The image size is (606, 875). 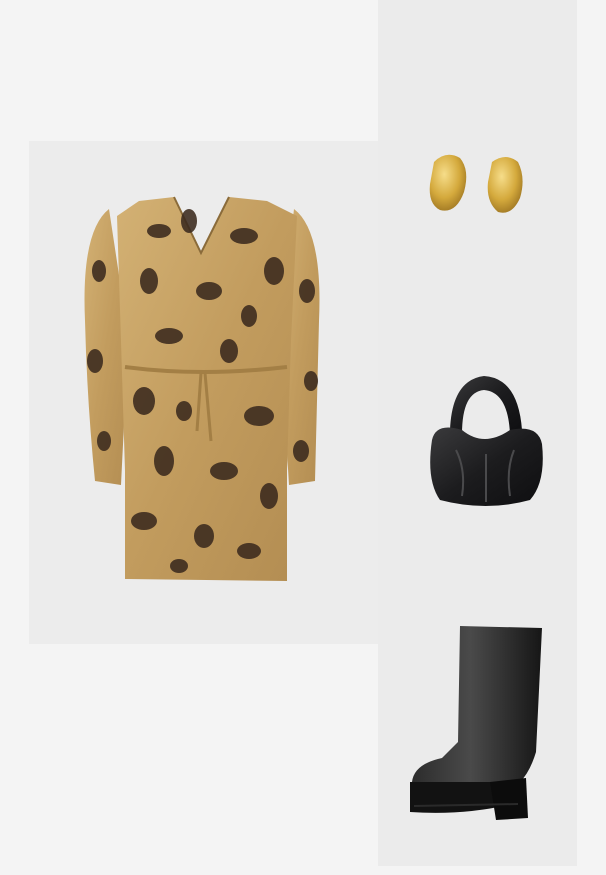 I want to click on handbag-icon, so click(x=486, y=440).